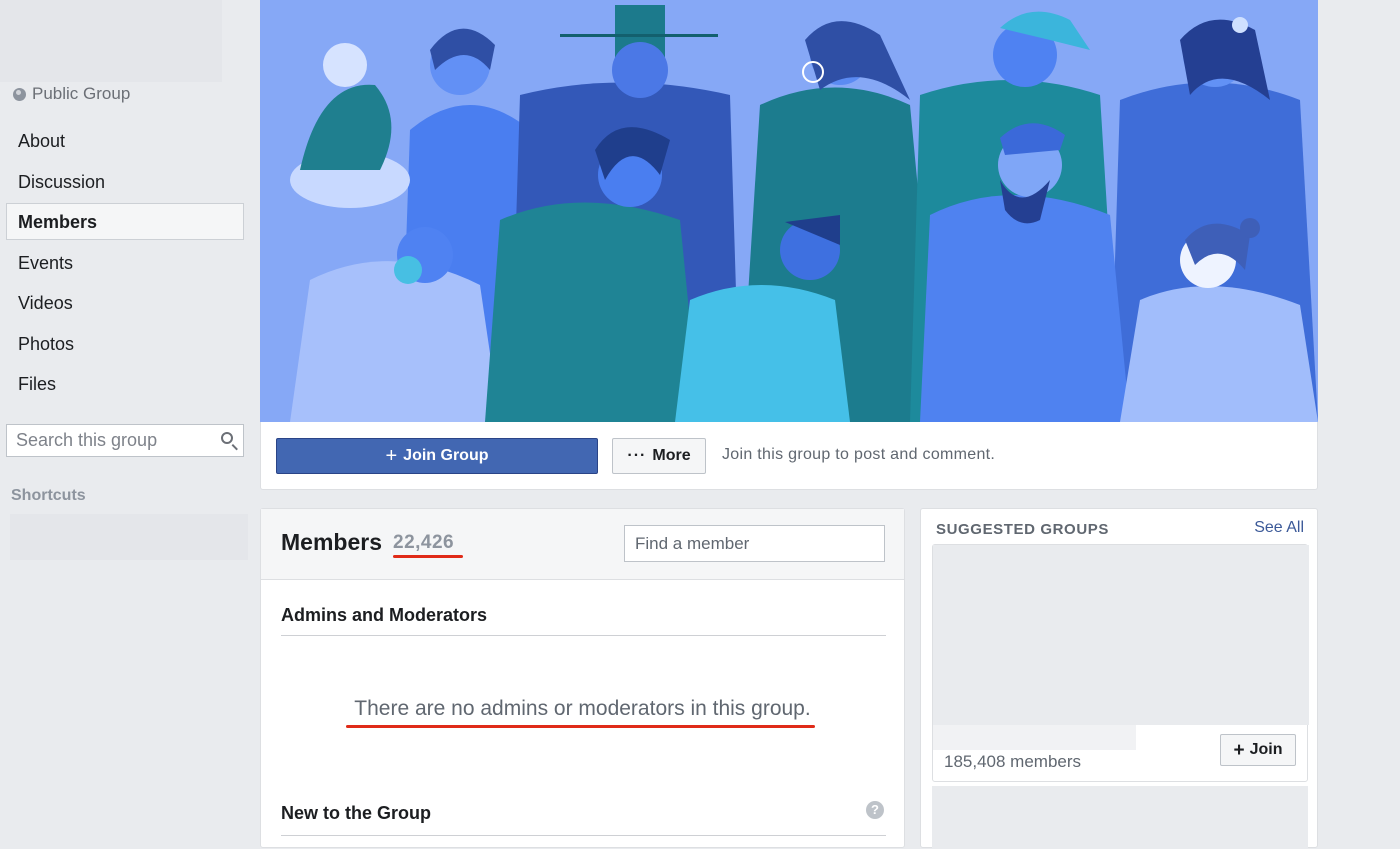  What do you see at coordinates (1279, 528) in the screenshot?
I see `see-all-link: See All` at bounding box center [1279, 528].